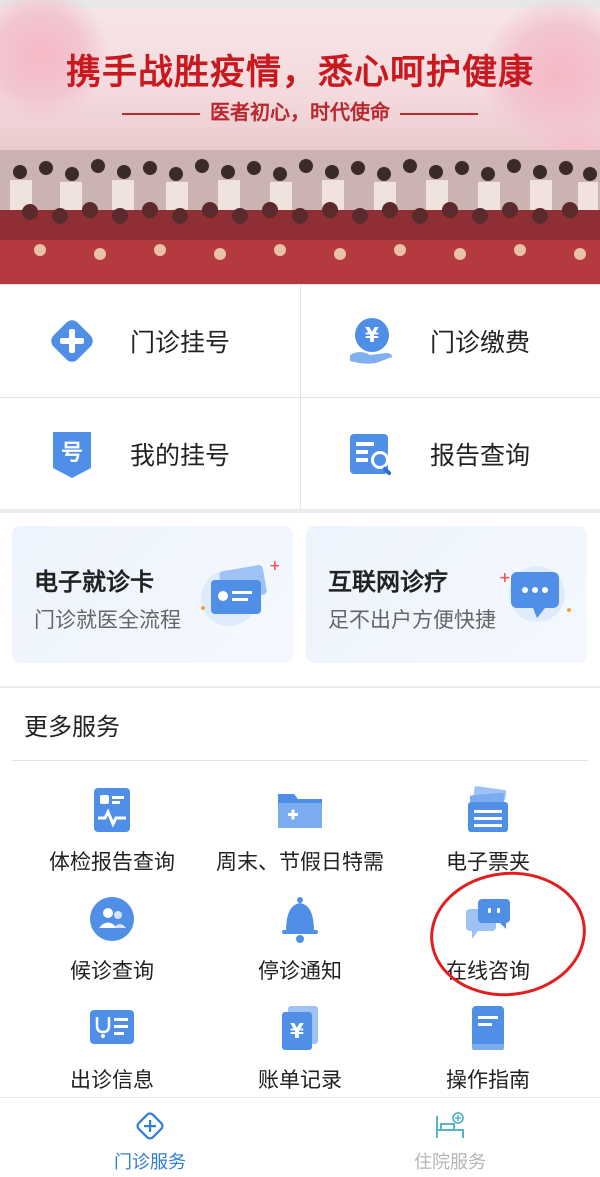  What do you see at coordinates (112, 862) in the screenshot?
I see `service-label: 体检报告查询` at bounding box center [112, 862].